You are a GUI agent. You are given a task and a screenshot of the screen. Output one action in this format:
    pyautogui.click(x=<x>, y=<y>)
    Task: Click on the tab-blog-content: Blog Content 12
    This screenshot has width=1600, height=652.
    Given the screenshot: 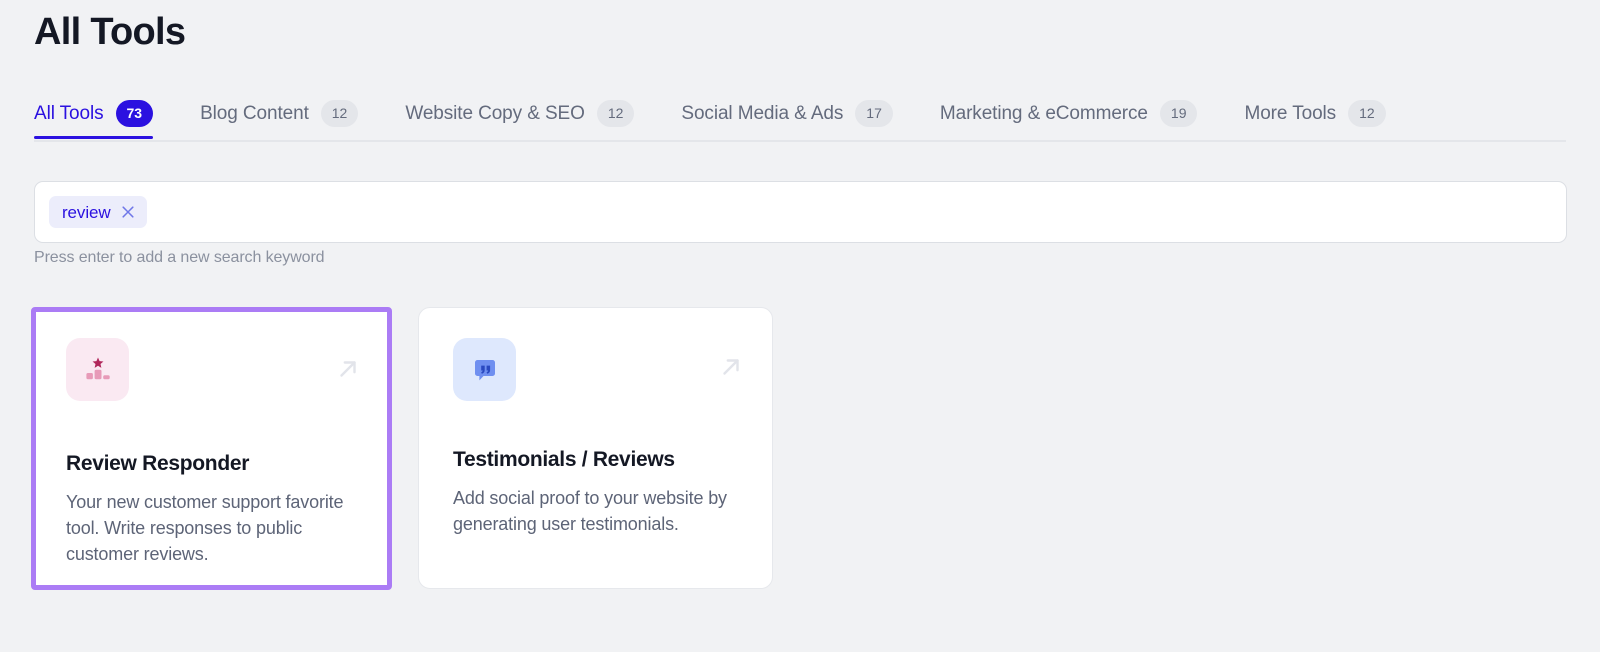 What is the action you would take?
    pyautogui.click(x=279, y=113)
    